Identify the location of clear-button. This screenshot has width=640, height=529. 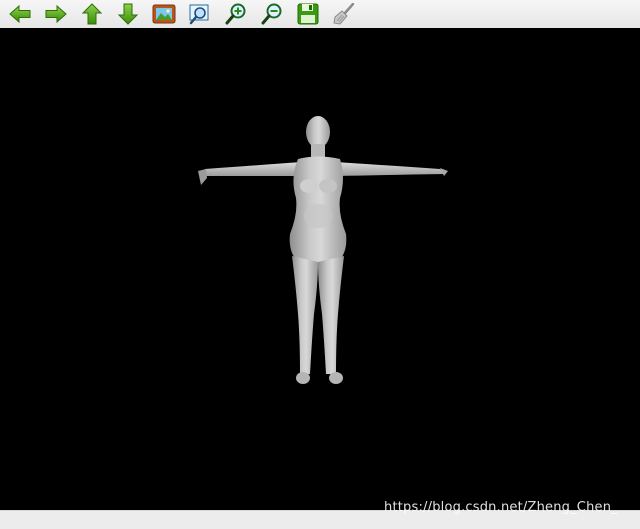
(344, 14).